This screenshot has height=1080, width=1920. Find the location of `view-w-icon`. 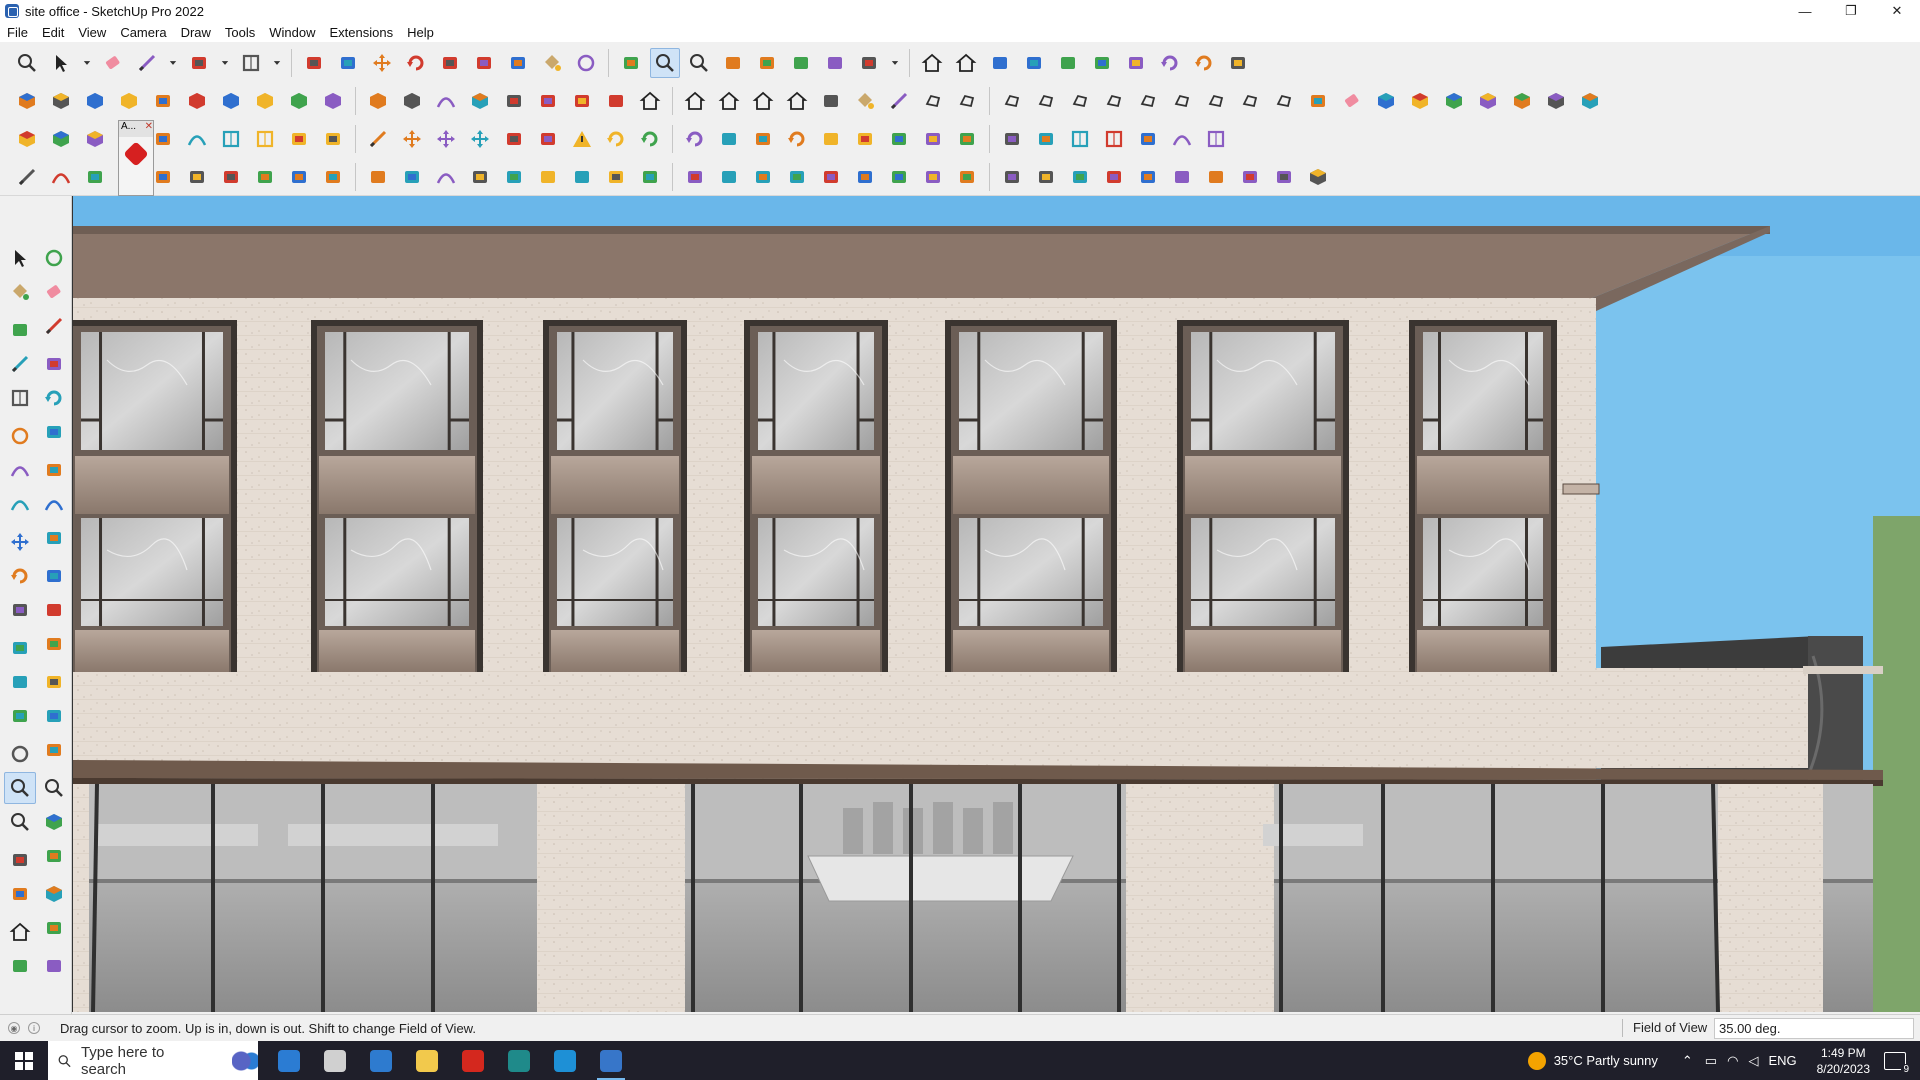

view-w-icon is located at coordinates (412, 101).